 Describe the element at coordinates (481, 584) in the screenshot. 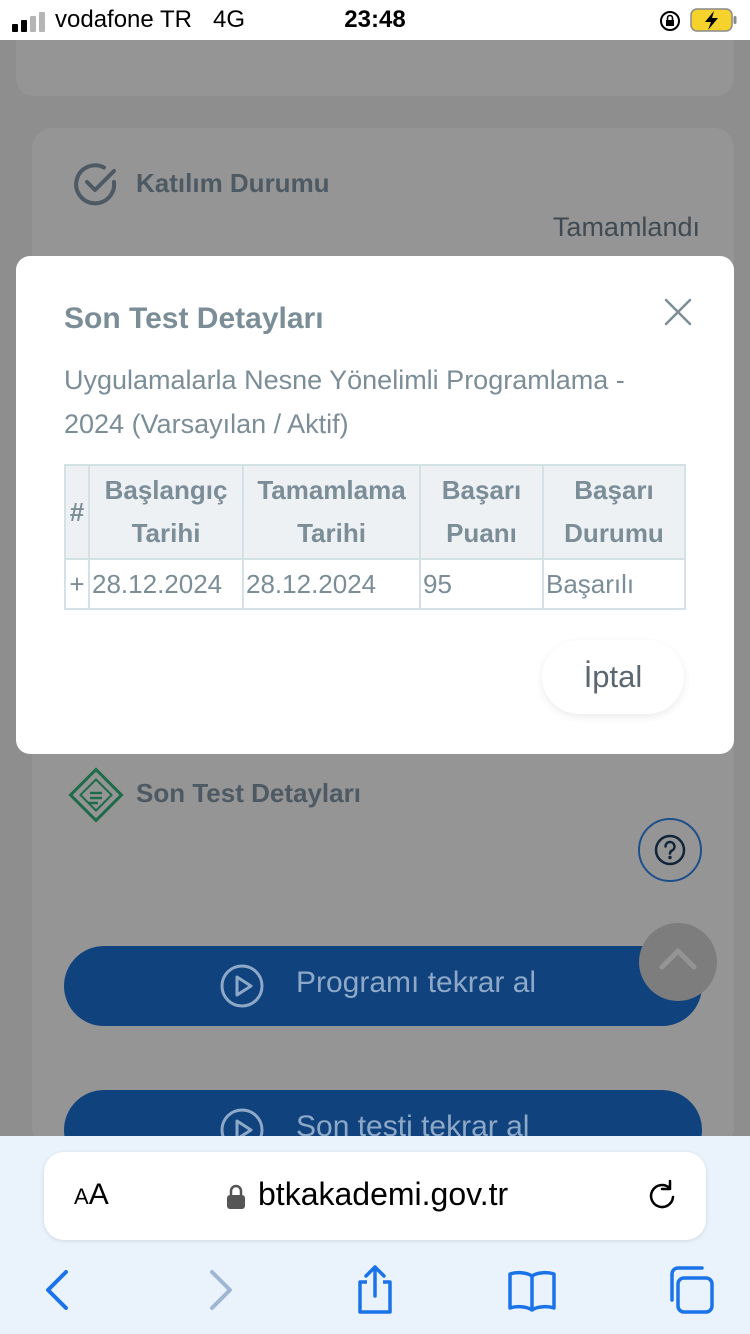

I see `score-cell: 95` at that location.